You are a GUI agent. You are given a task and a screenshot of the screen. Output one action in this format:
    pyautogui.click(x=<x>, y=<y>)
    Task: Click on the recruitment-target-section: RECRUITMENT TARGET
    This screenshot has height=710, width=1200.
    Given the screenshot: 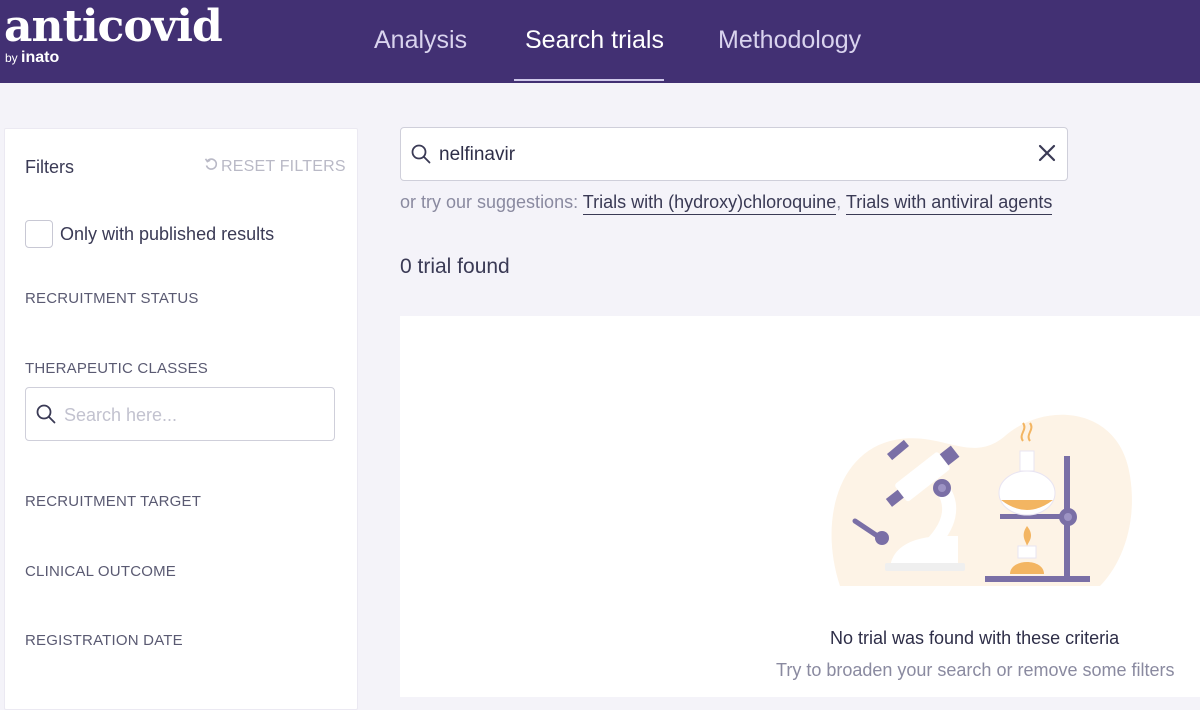 What is the action you would take?
    pyautogui.click(x=113, y=501)
    